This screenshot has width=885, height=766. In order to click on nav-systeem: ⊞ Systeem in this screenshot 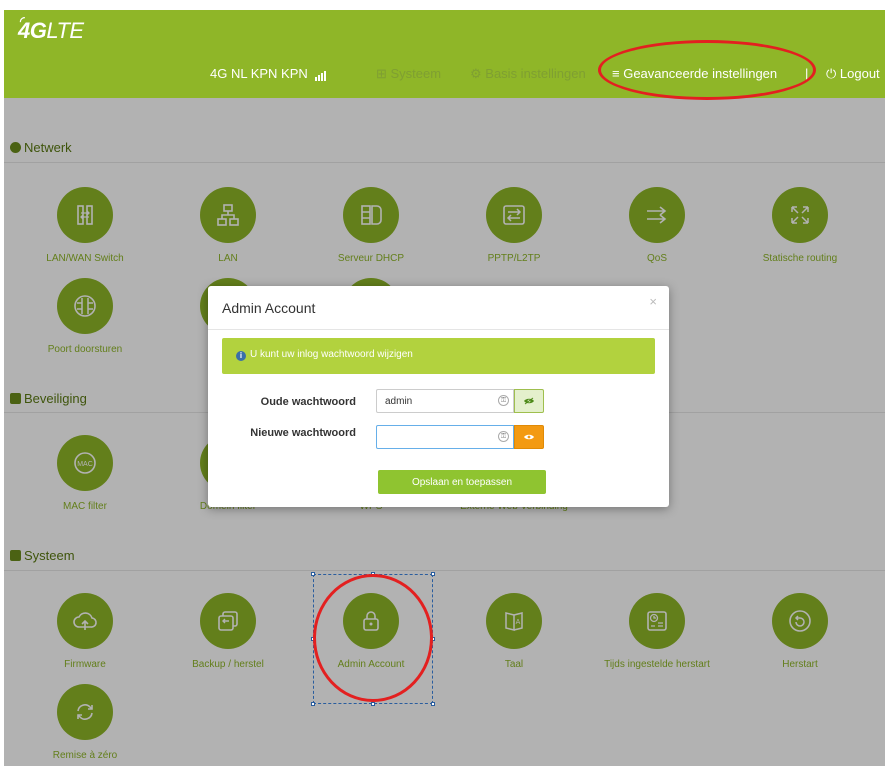, I will do `click(408, 74)`.